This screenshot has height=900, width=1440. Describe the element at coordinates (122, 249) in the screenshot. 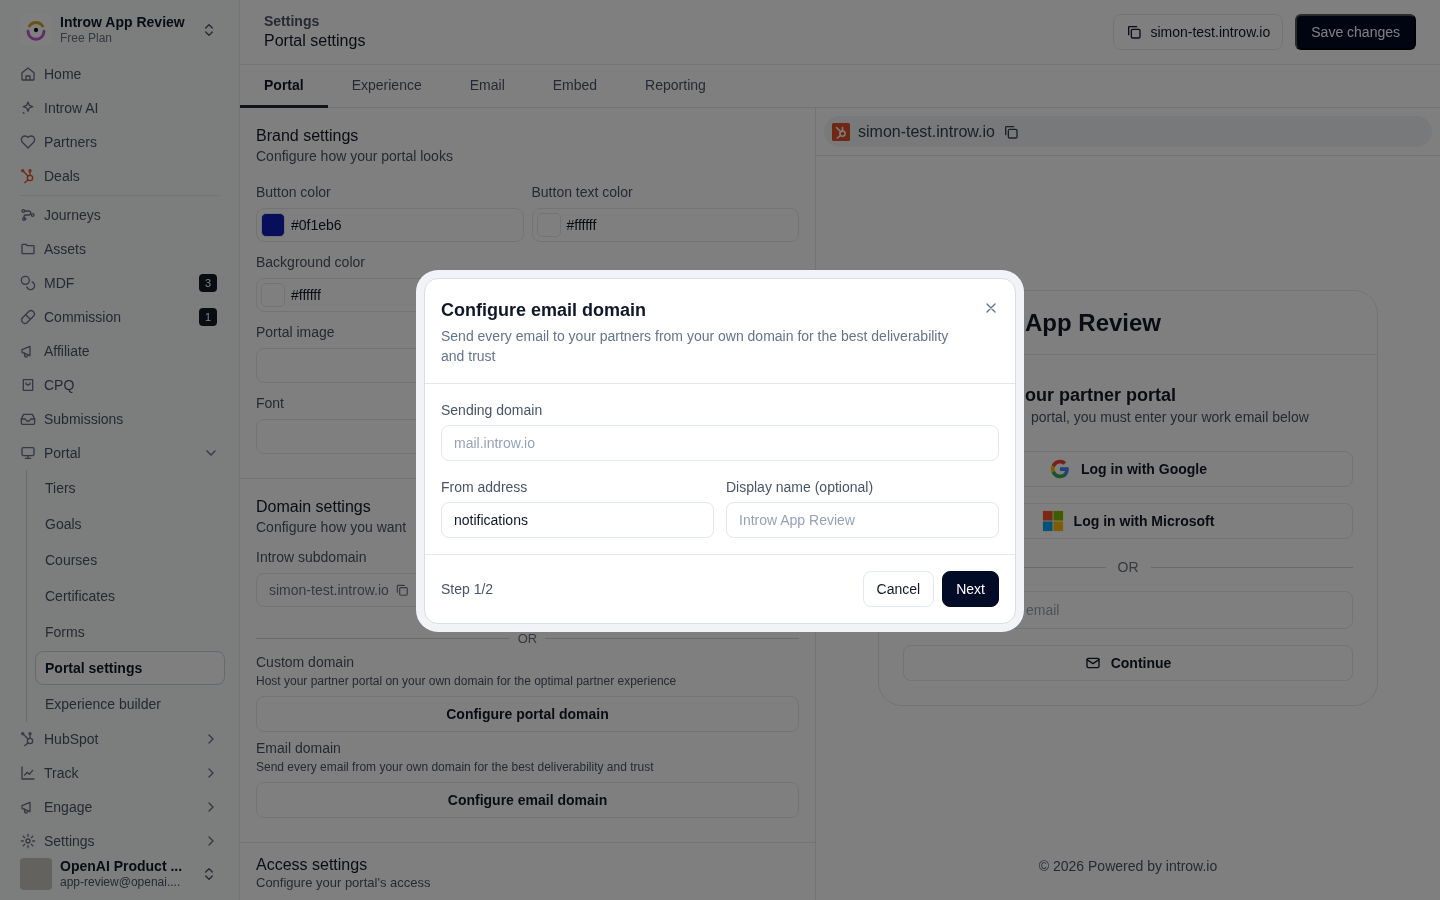

I see `nav-item: Assets` at that location.